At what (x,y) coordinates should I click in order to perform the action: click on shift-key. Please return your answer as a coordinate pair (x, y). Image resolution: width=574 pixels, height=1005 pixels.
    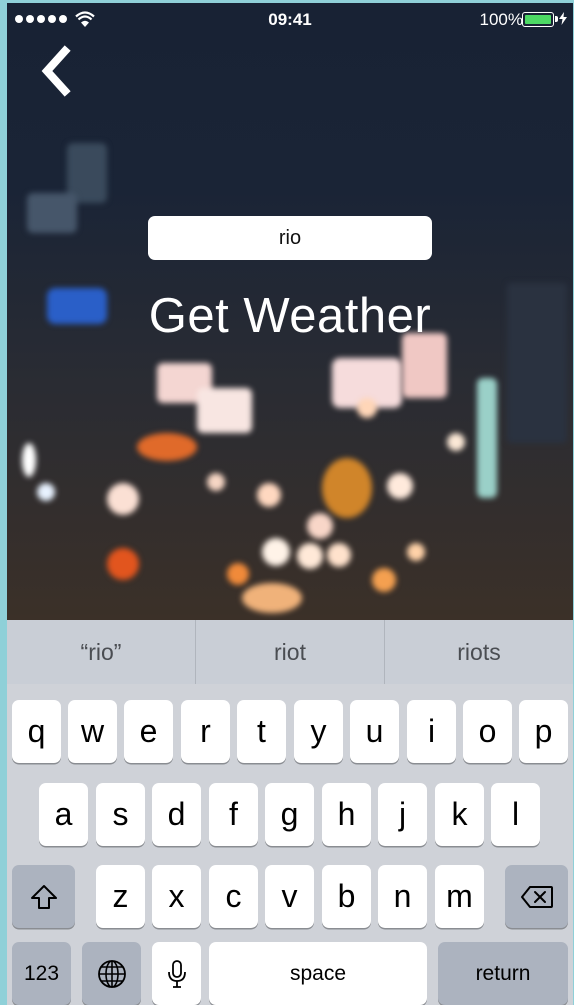
    Looking at the image, I should click on (43, 896).